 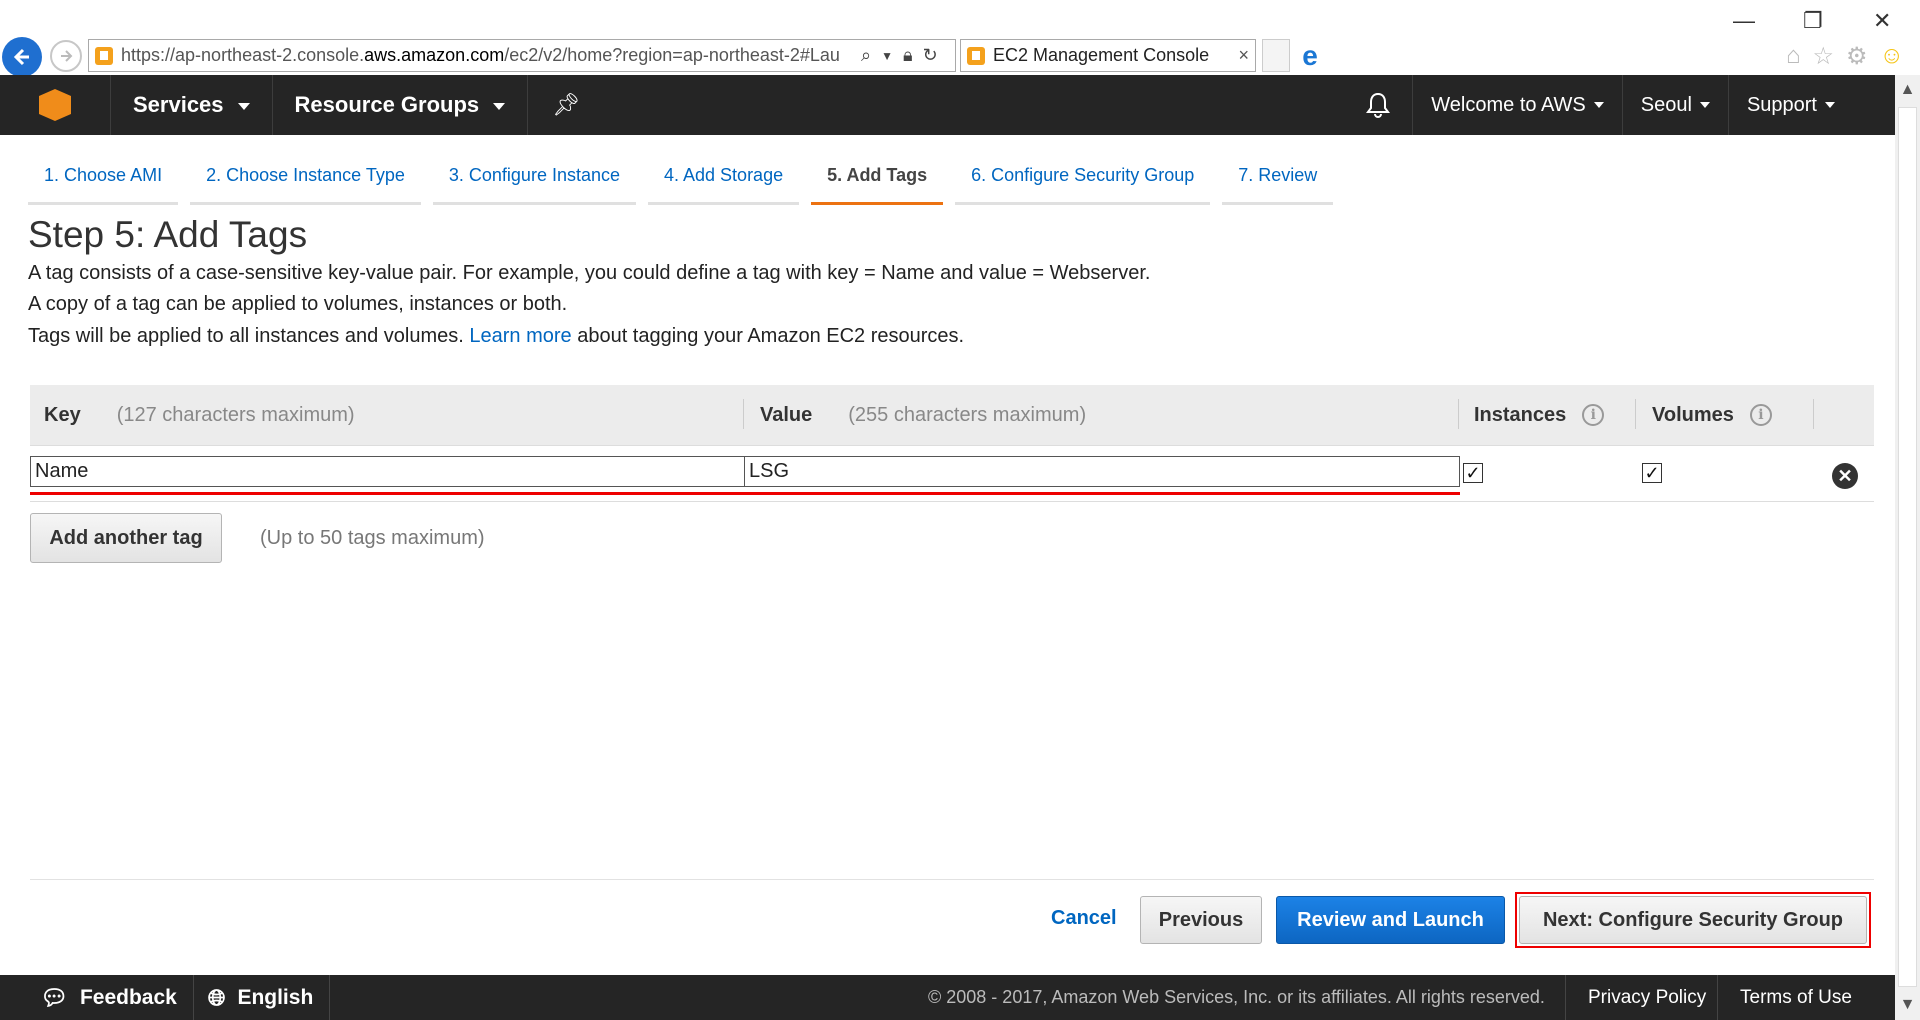 I want to click on close-window-icon: ✕, so click(x=1882, y=21).